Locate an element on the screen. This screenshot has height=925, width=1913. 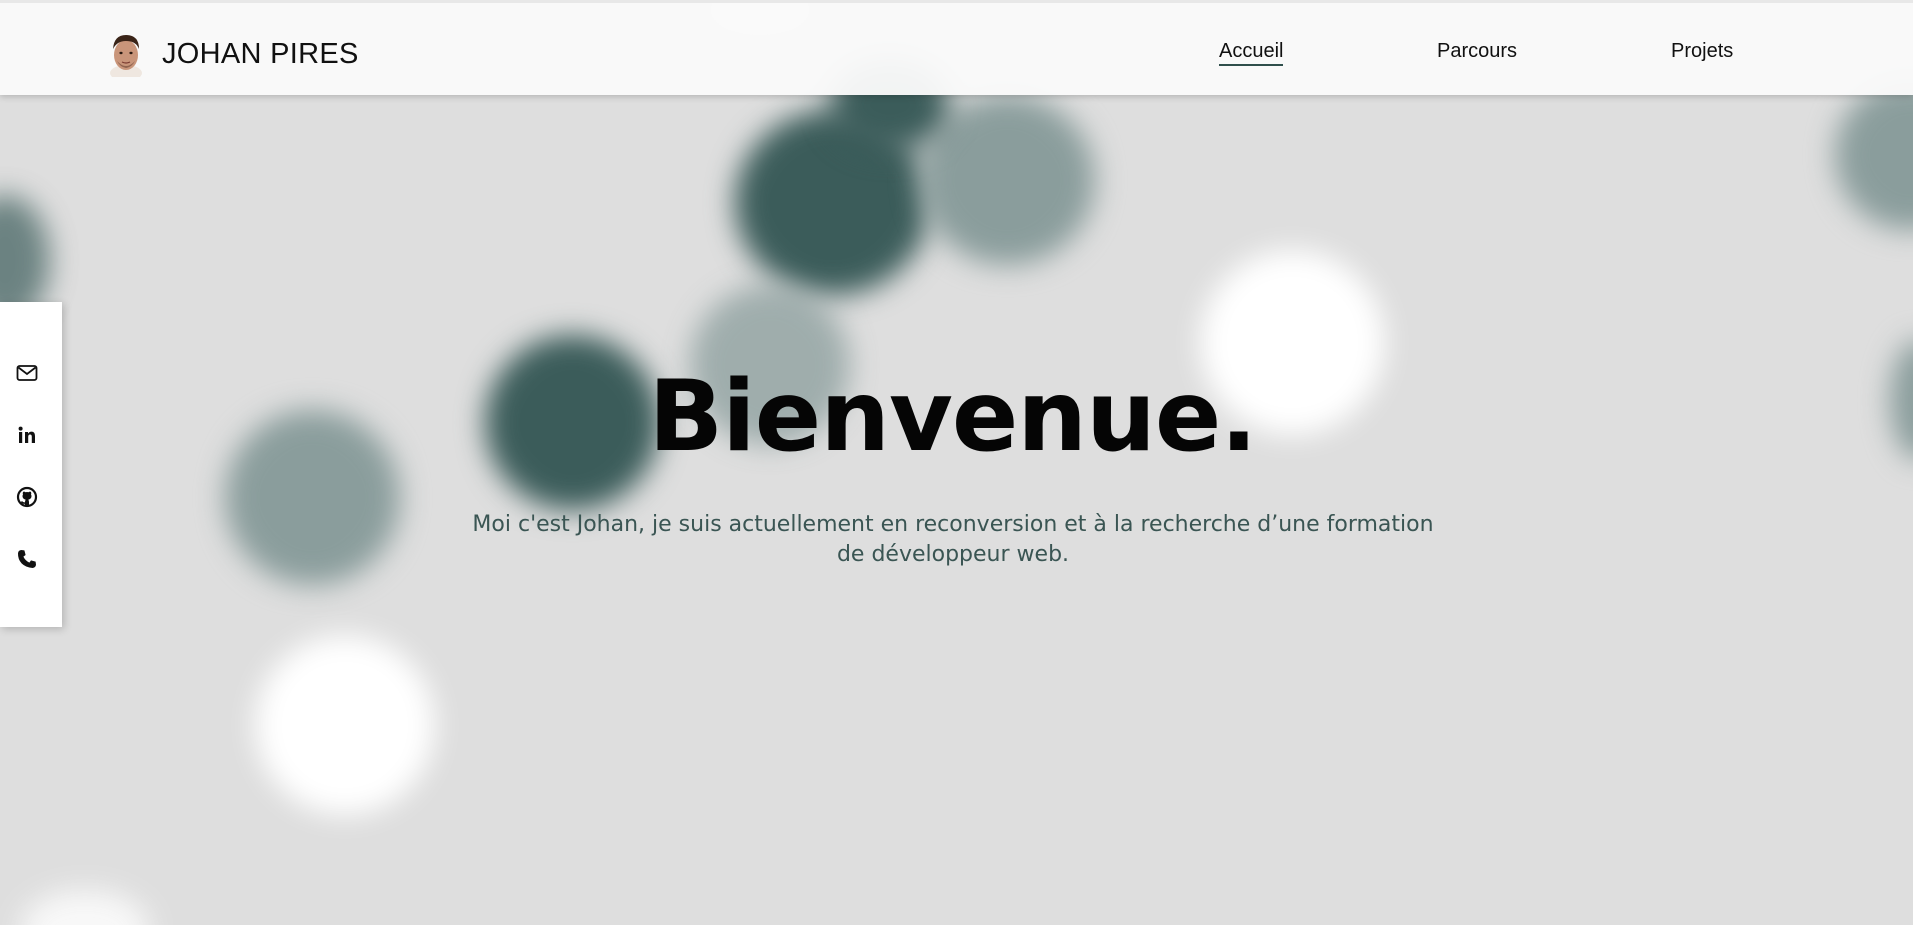
linkedin-icon is located at coordinates (27, 435).